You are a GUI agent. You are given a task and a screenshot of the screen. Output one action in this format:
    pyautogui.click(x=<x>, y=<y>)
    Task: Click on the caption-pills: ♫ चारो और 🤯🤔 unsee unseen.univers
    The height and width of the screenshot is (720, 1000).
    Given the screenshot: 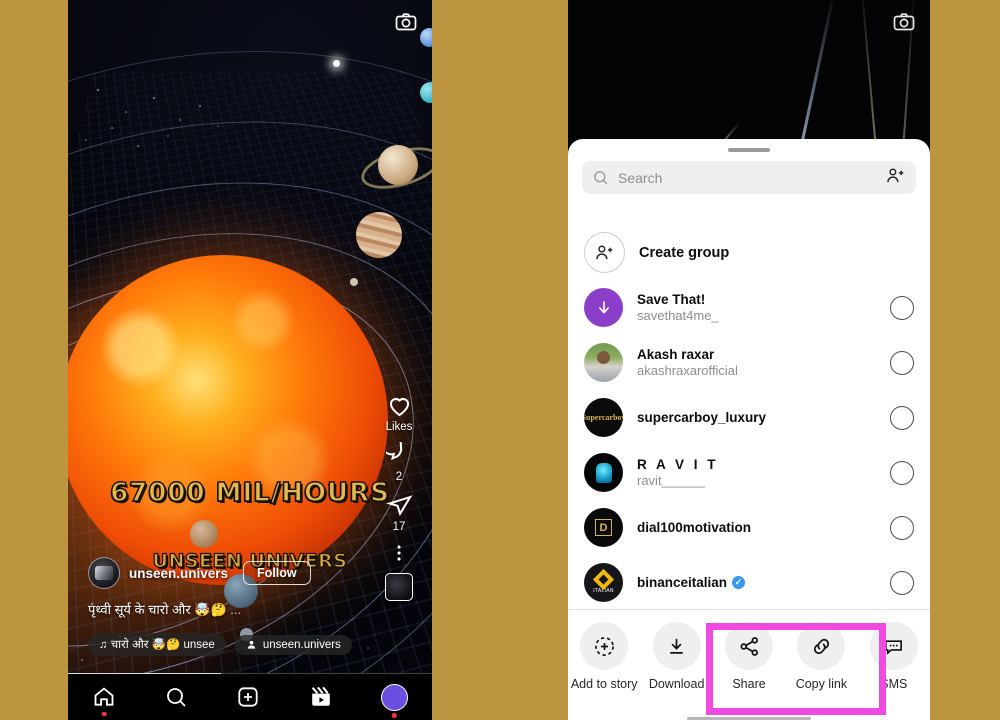 What is the action you would take?
    pyautogui.click(x=220, y=644)
    